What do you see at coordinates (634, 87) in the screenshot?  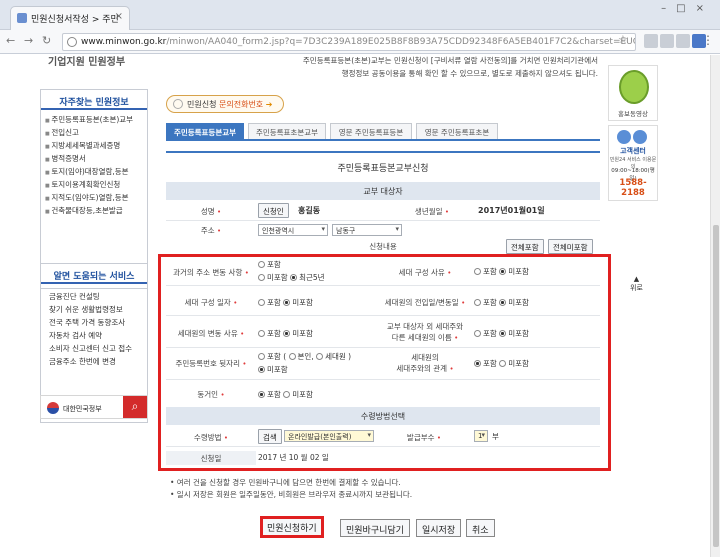 I see `mascot-icon` at bounding box center [634, 87].